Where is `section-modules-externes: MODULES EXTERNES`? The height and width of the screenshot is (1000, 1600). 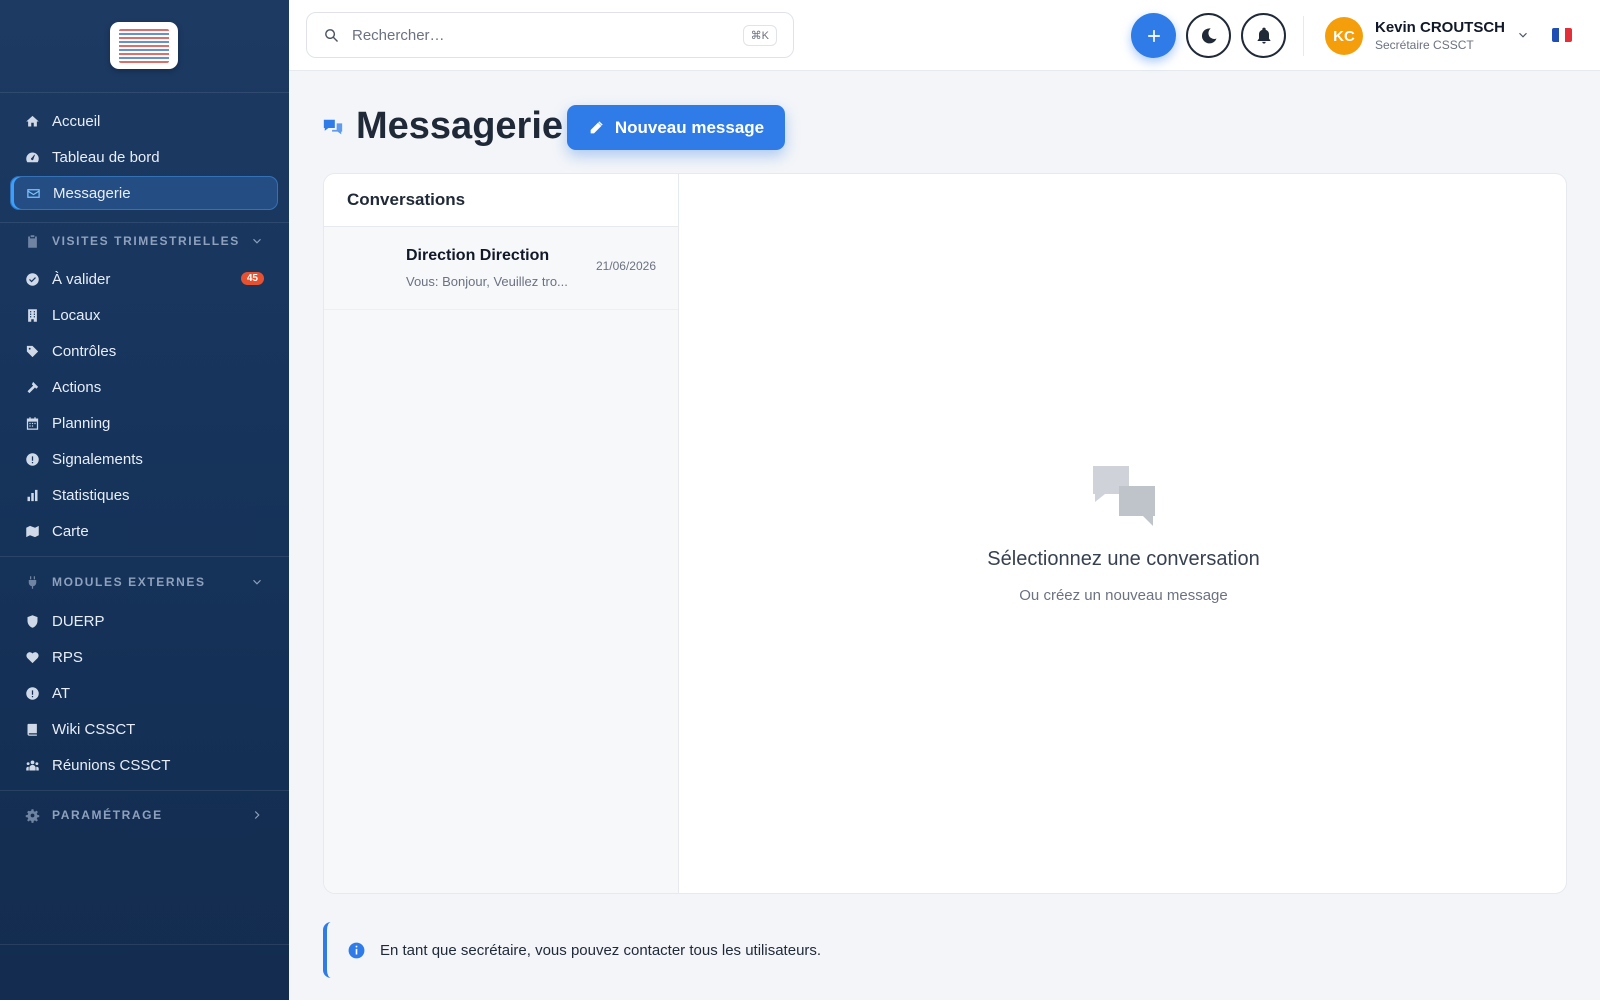
section-modules-externes: MODULES EXTERNES is located at coordinates (144, 582).